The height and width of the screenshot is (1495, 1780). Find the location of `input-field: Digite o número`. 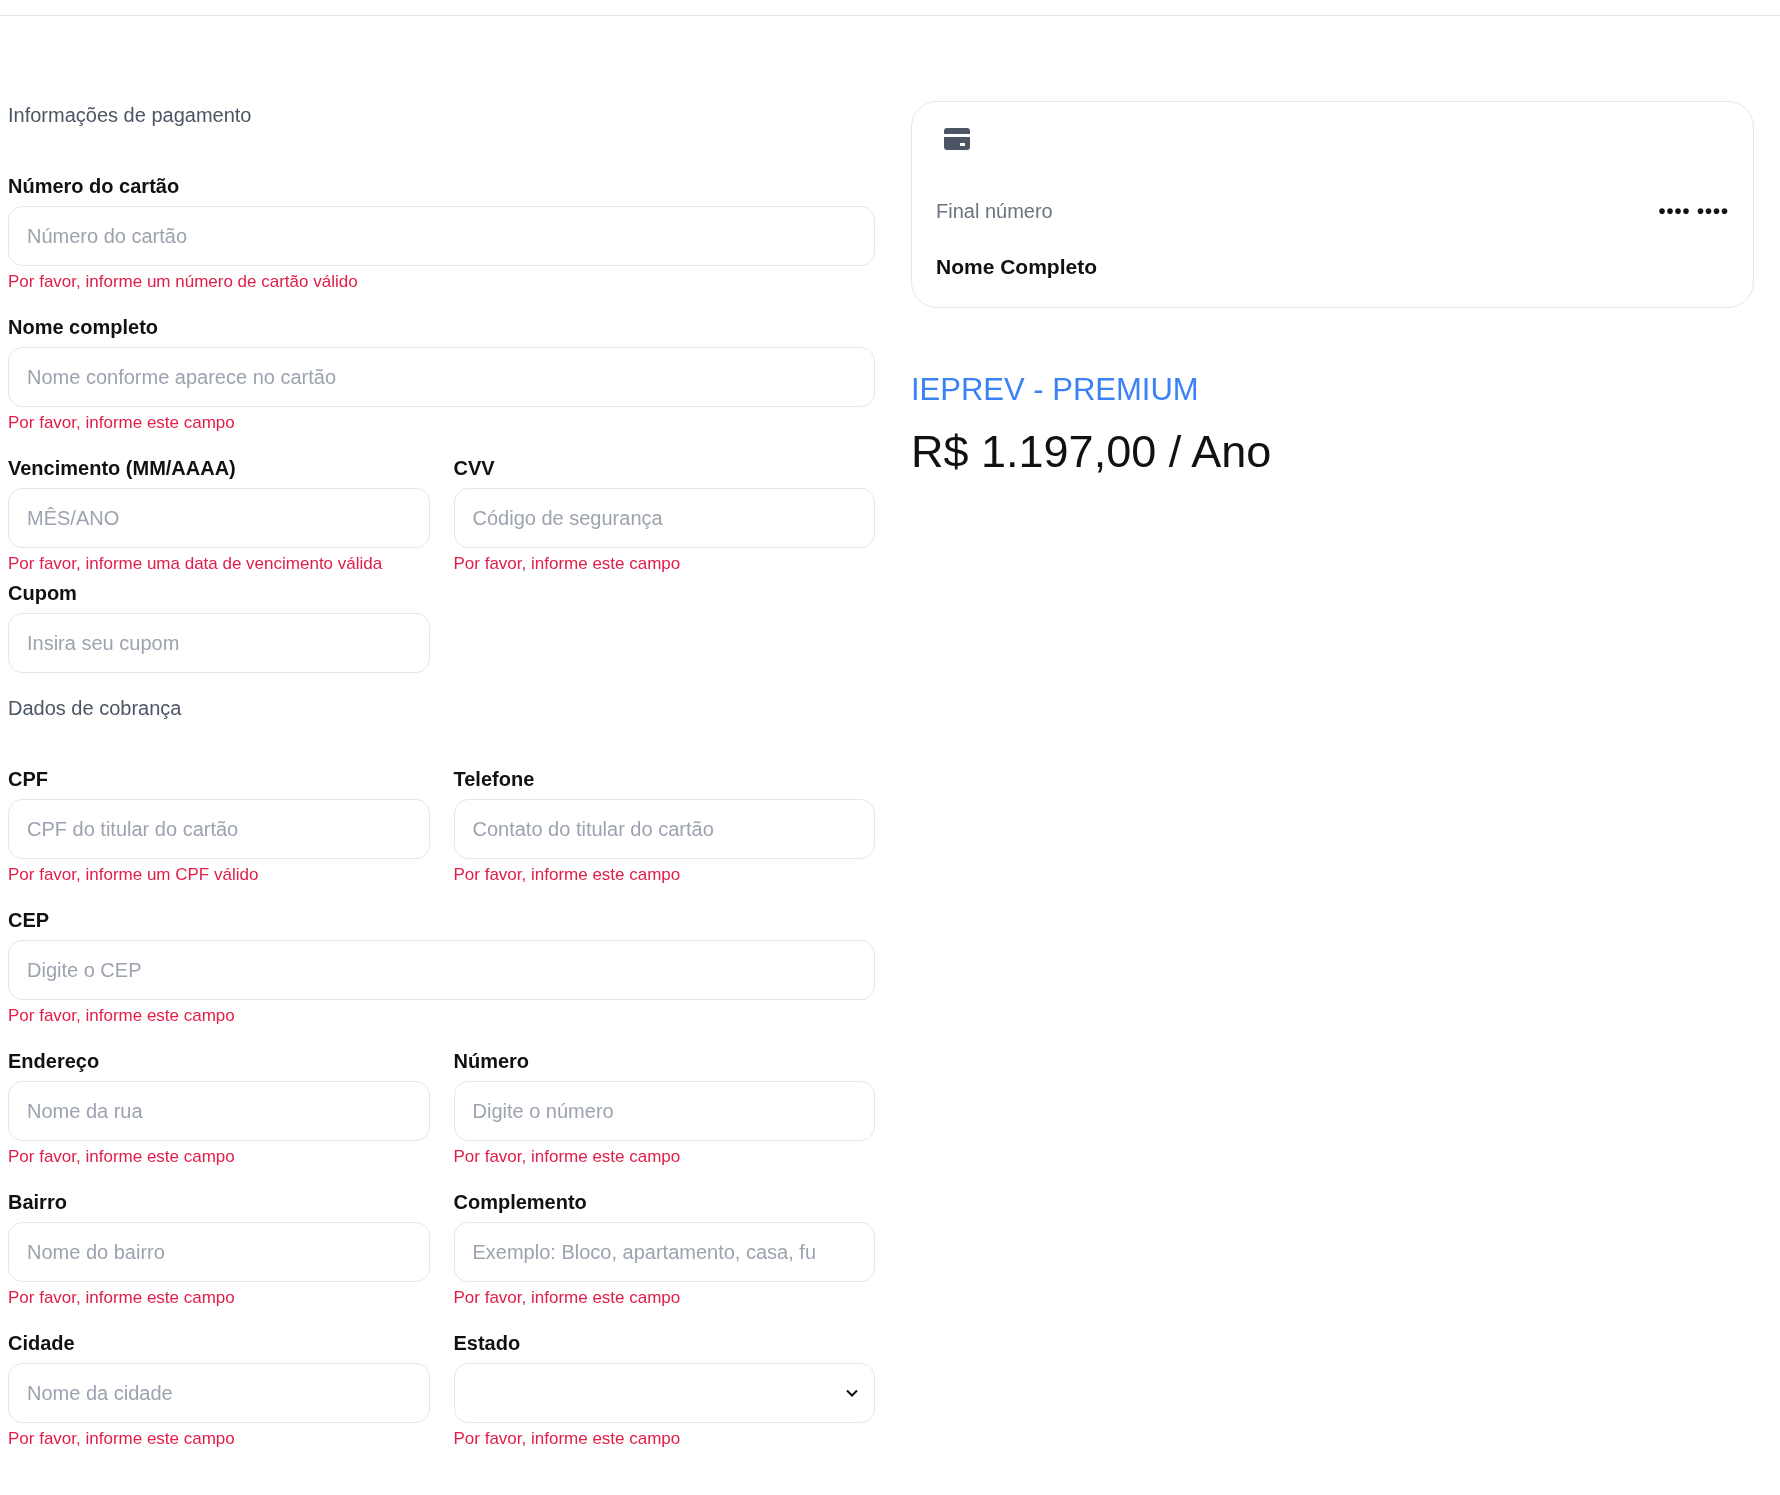

input-field: Digite o número is located at coordinates (664, 1111).